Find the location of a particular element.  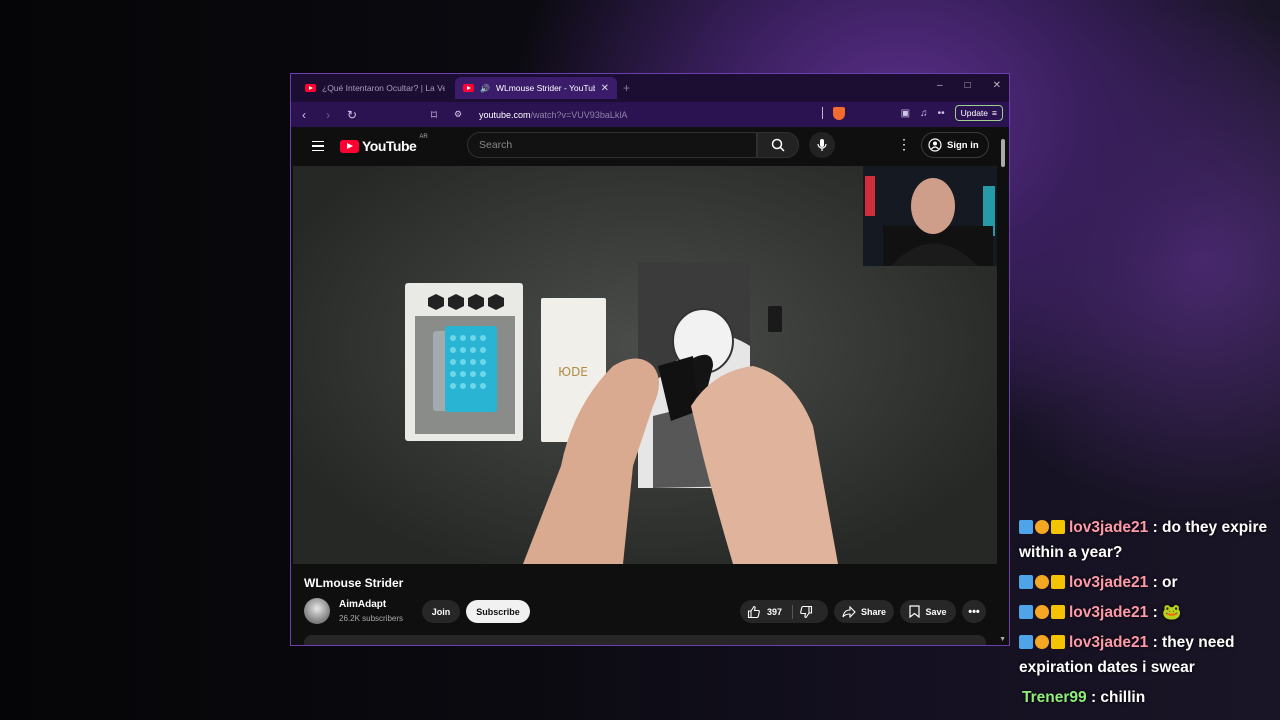

search-input: Search is located at coordinates (612, 145).